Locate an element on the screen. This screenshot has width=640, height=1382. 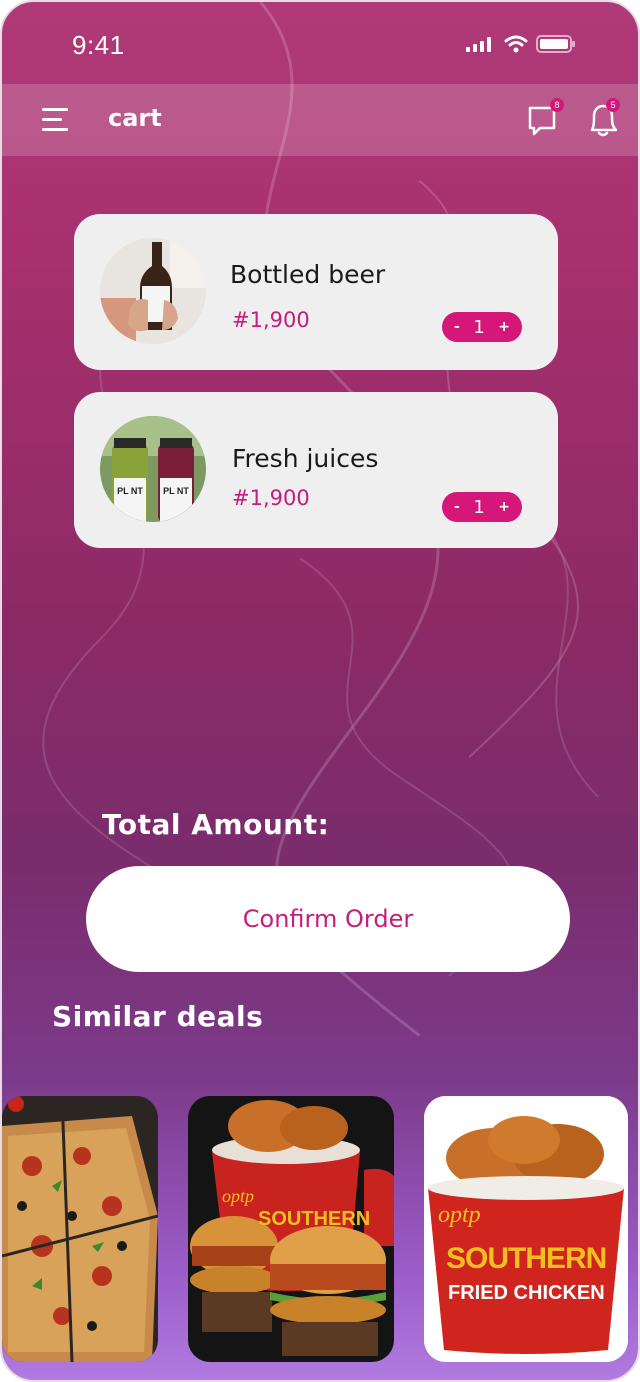
cart-item: PL NT PL NT Fresh juices #1,900 - 1 + is located at coordinates (316, 470).